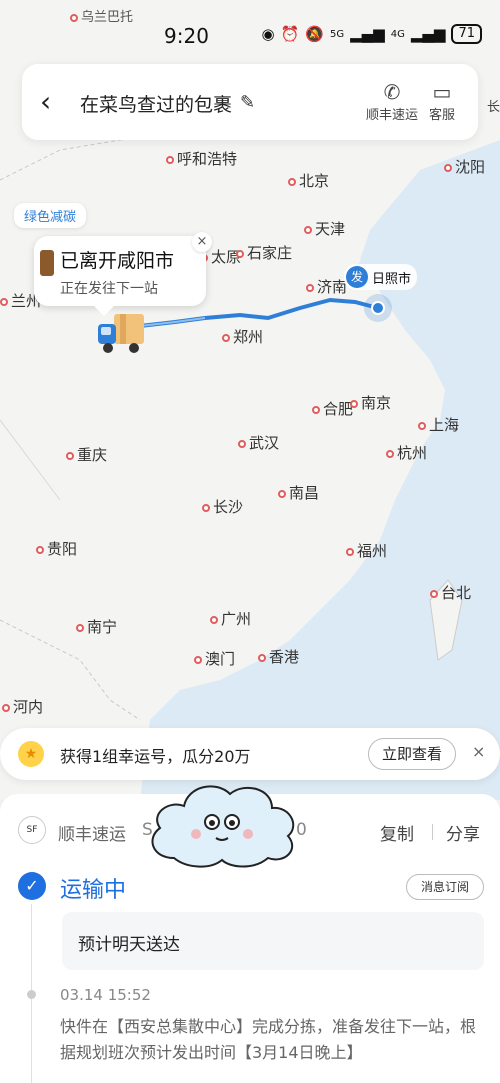  What do you see at coordinates (109, 289) in the screenshot?
I see `bubble-subtitle: 正在发往下一站` at bounding box center [109, 289].